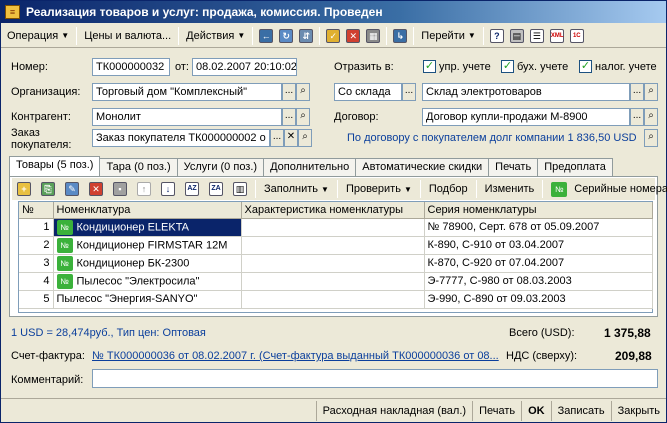  I want to click on goto-menu: Перейти ▼, so click(448, 36).